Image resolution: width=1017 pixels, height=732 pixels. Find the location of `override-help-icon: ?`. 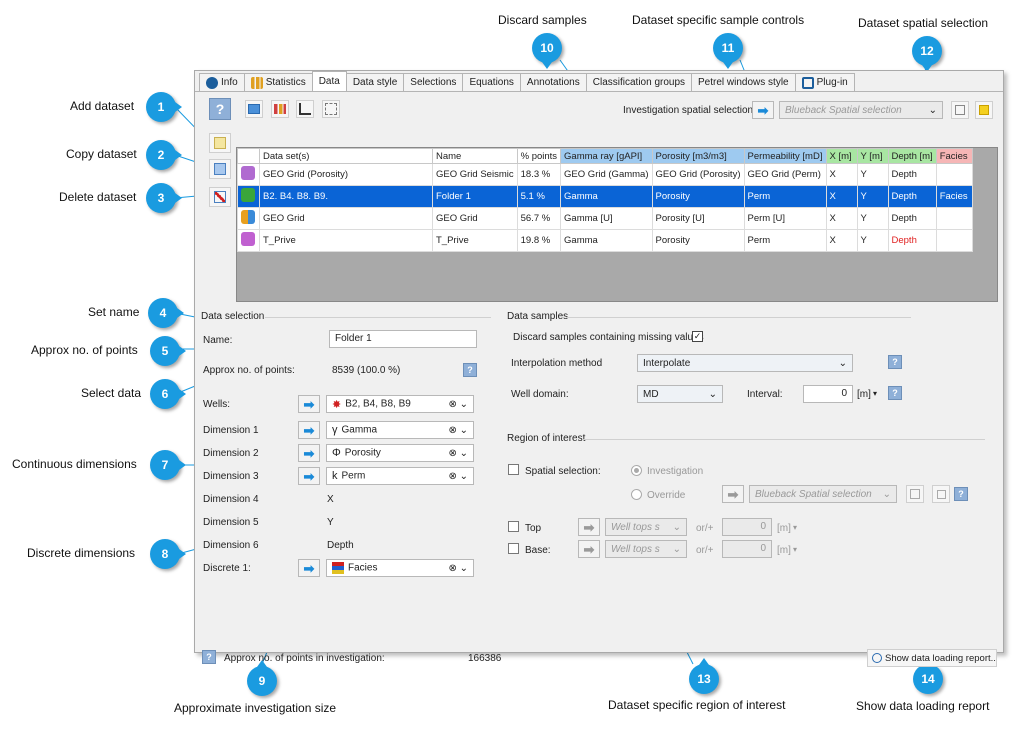

override-help-icon: ? is located at coordinates (961, 494).